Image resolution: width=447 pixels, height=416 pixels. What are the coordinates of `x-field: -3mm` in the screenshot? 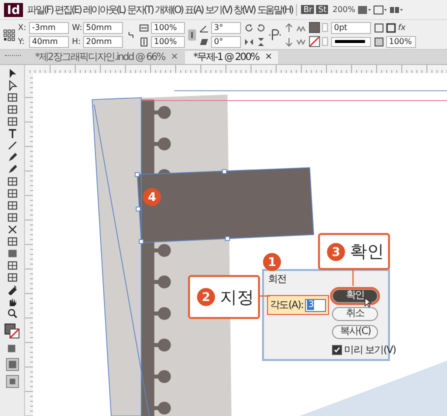 It's located at (49, 28).